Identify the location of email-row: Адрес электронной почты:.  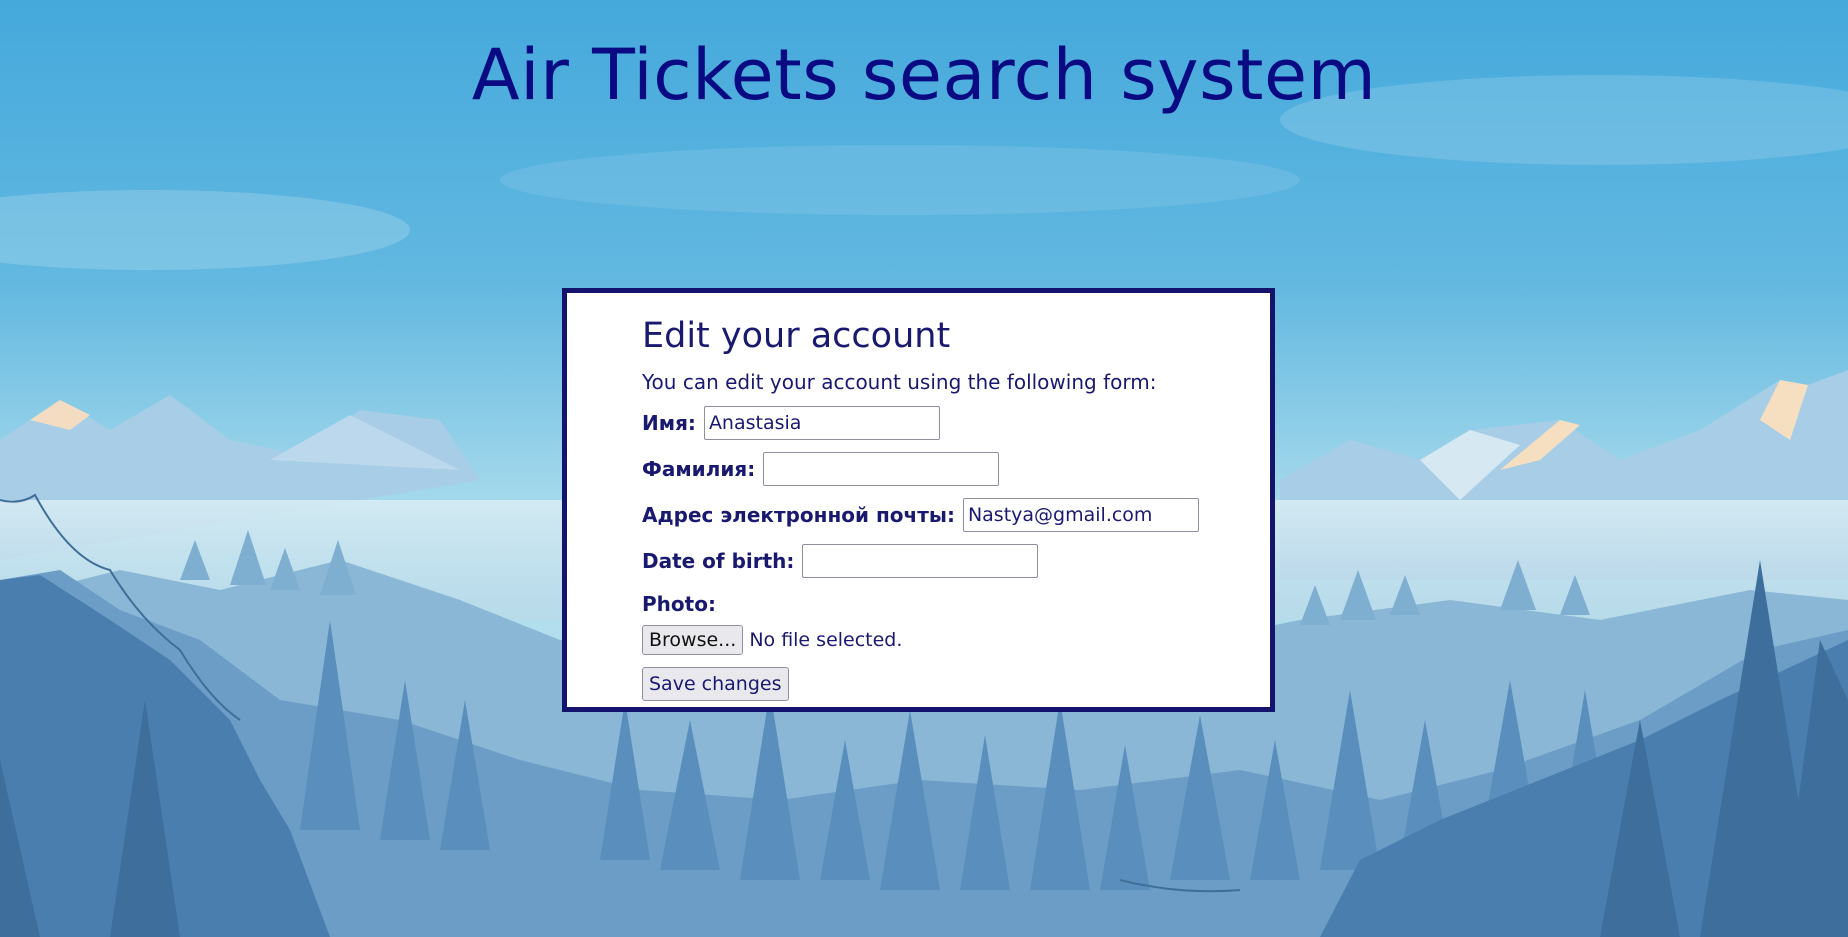
(946, 515).